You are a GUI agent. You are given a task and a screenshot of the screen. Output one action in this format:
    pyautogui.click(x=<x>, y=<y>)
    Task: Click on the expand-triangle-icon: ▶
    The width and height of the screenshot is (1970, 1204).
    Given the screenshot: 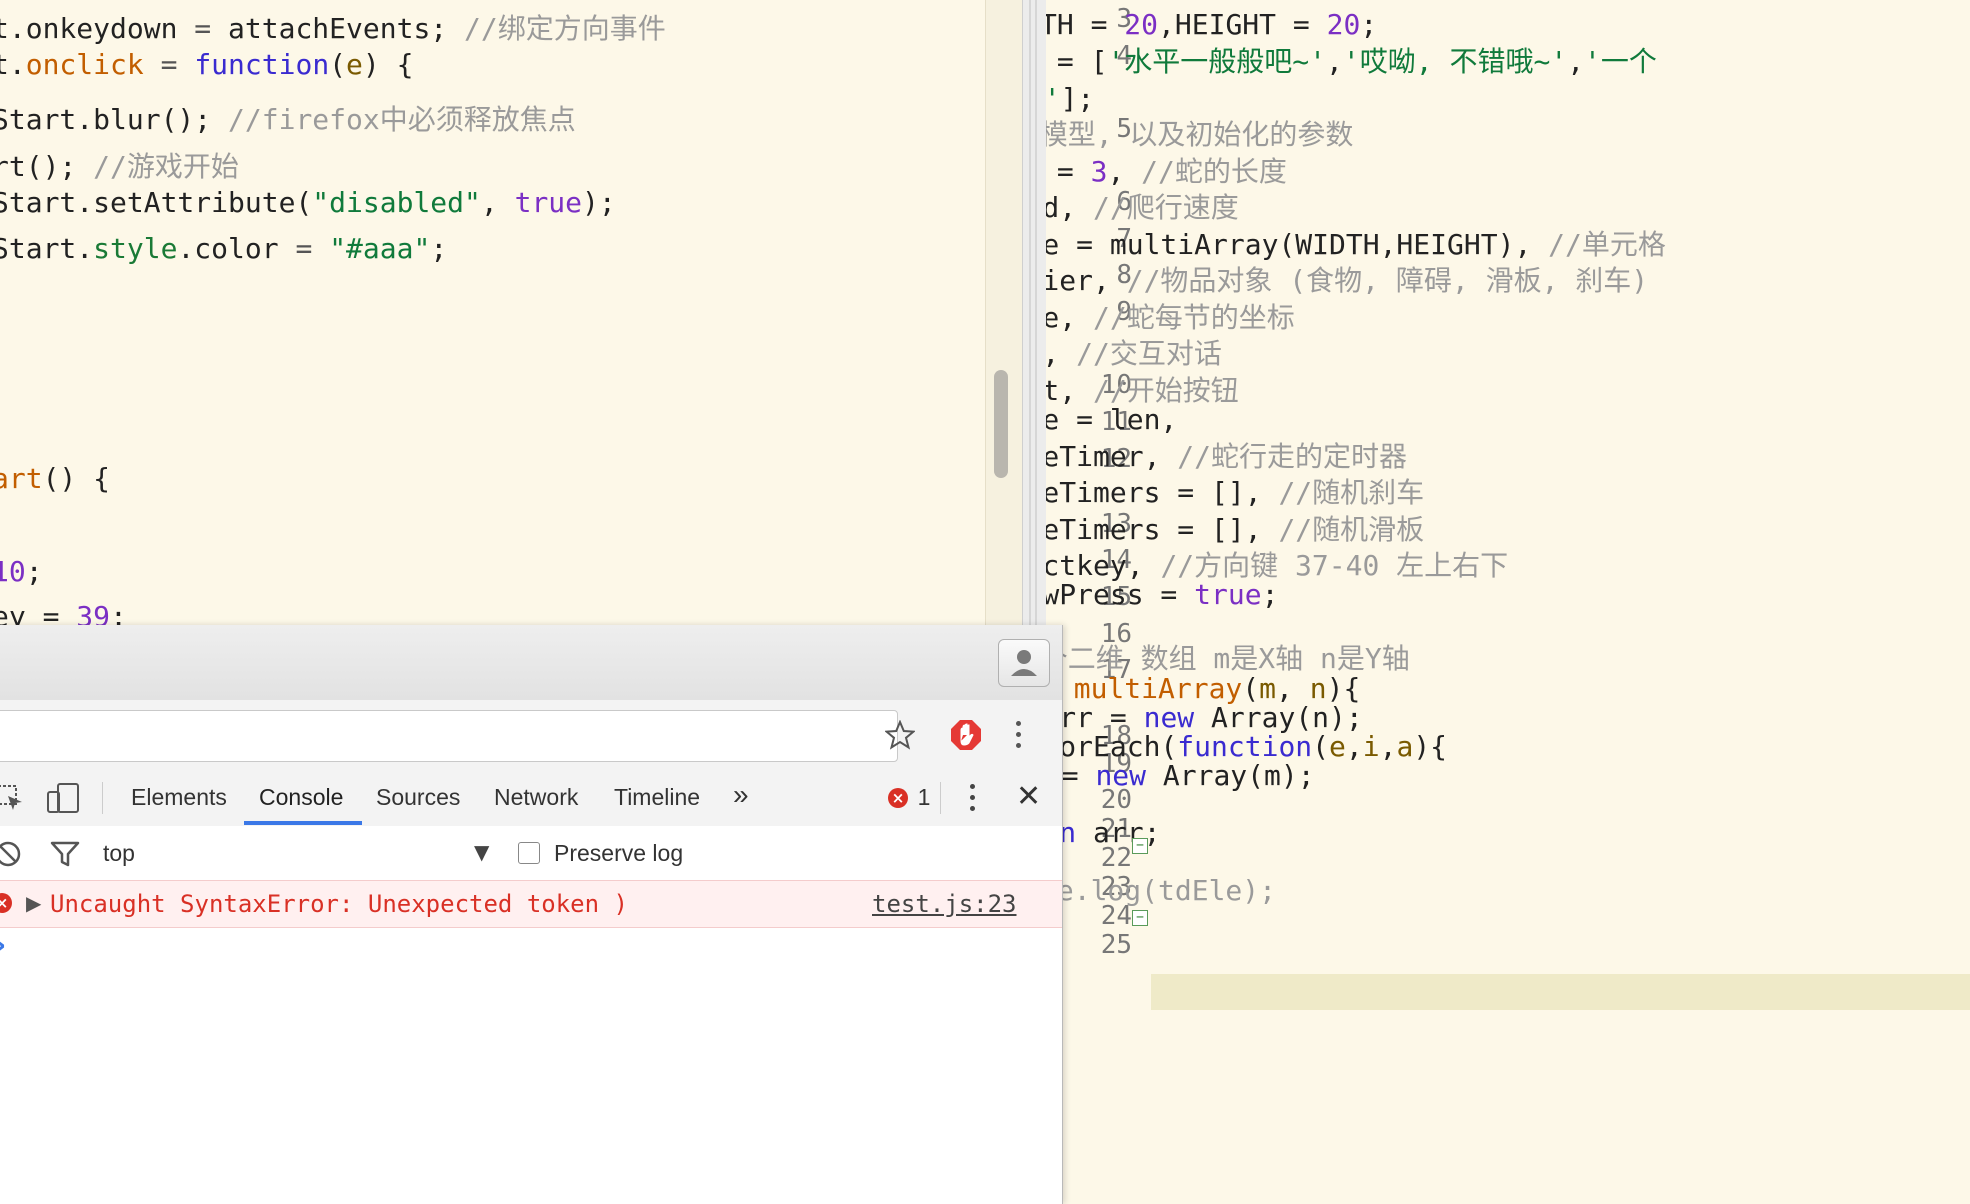 What is the action you would take?
    pyautogui.click(x=33, y=903)
    